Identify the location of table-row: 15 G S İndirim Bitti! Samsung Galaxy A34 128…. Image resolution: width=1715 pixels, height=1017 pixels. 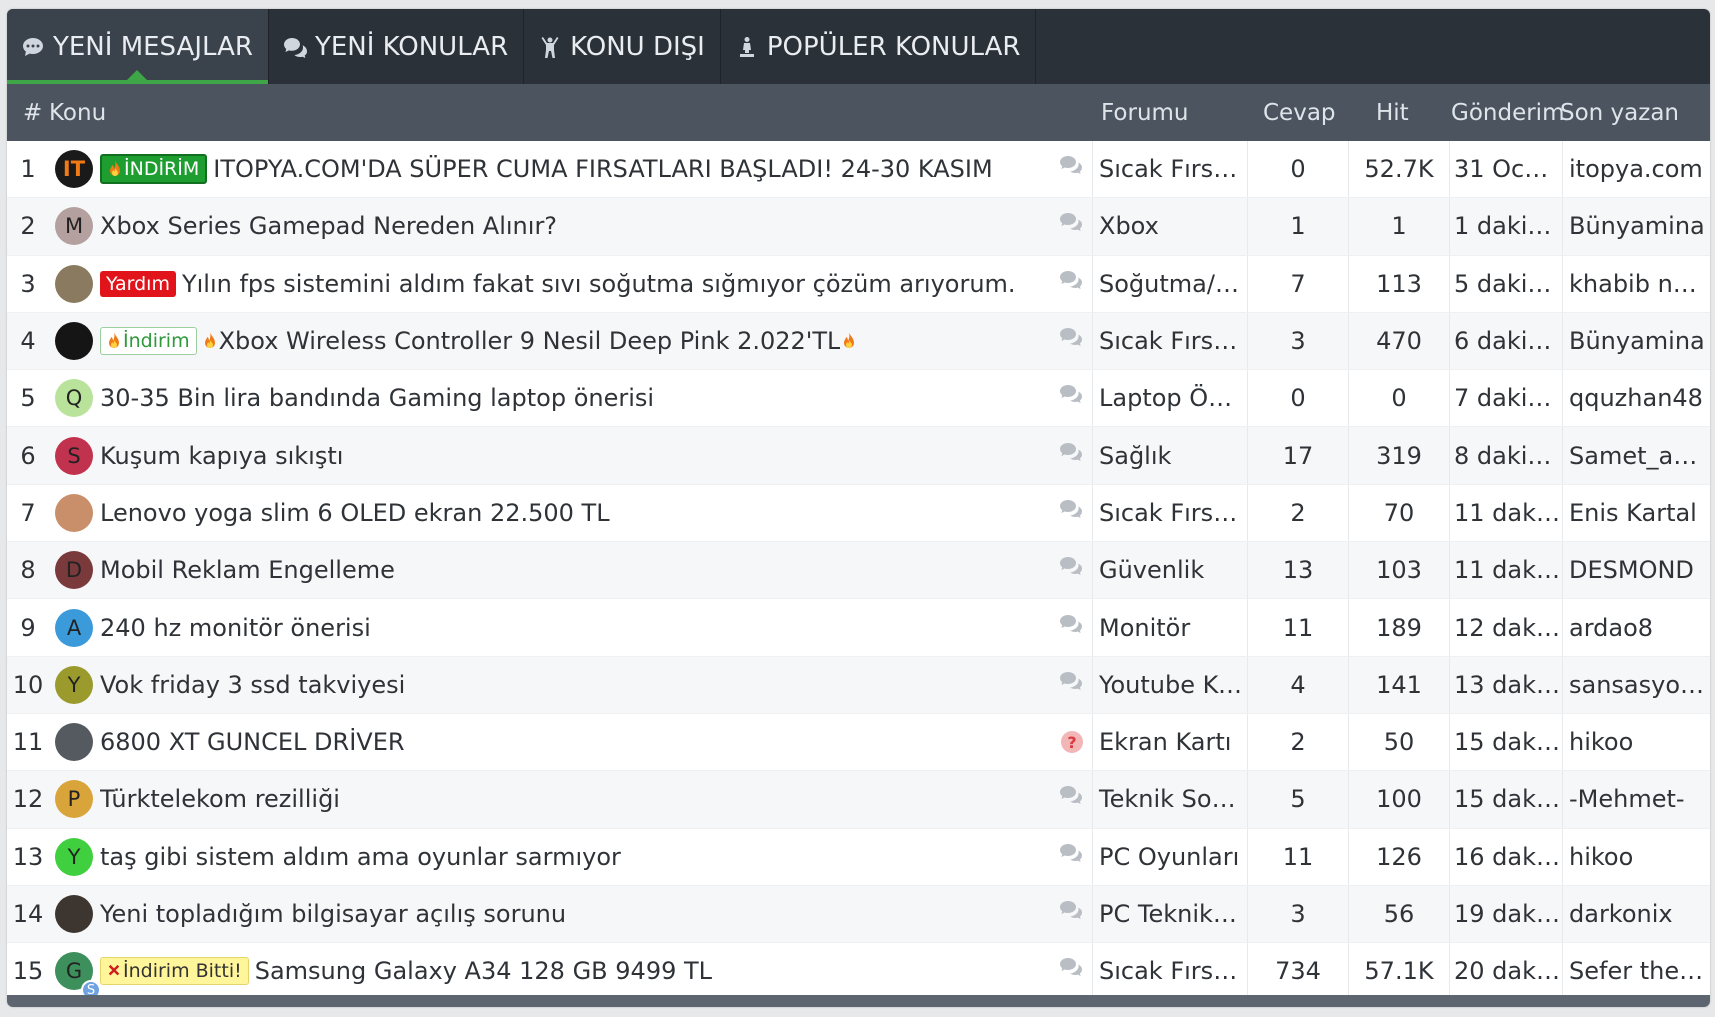
(858, 972).